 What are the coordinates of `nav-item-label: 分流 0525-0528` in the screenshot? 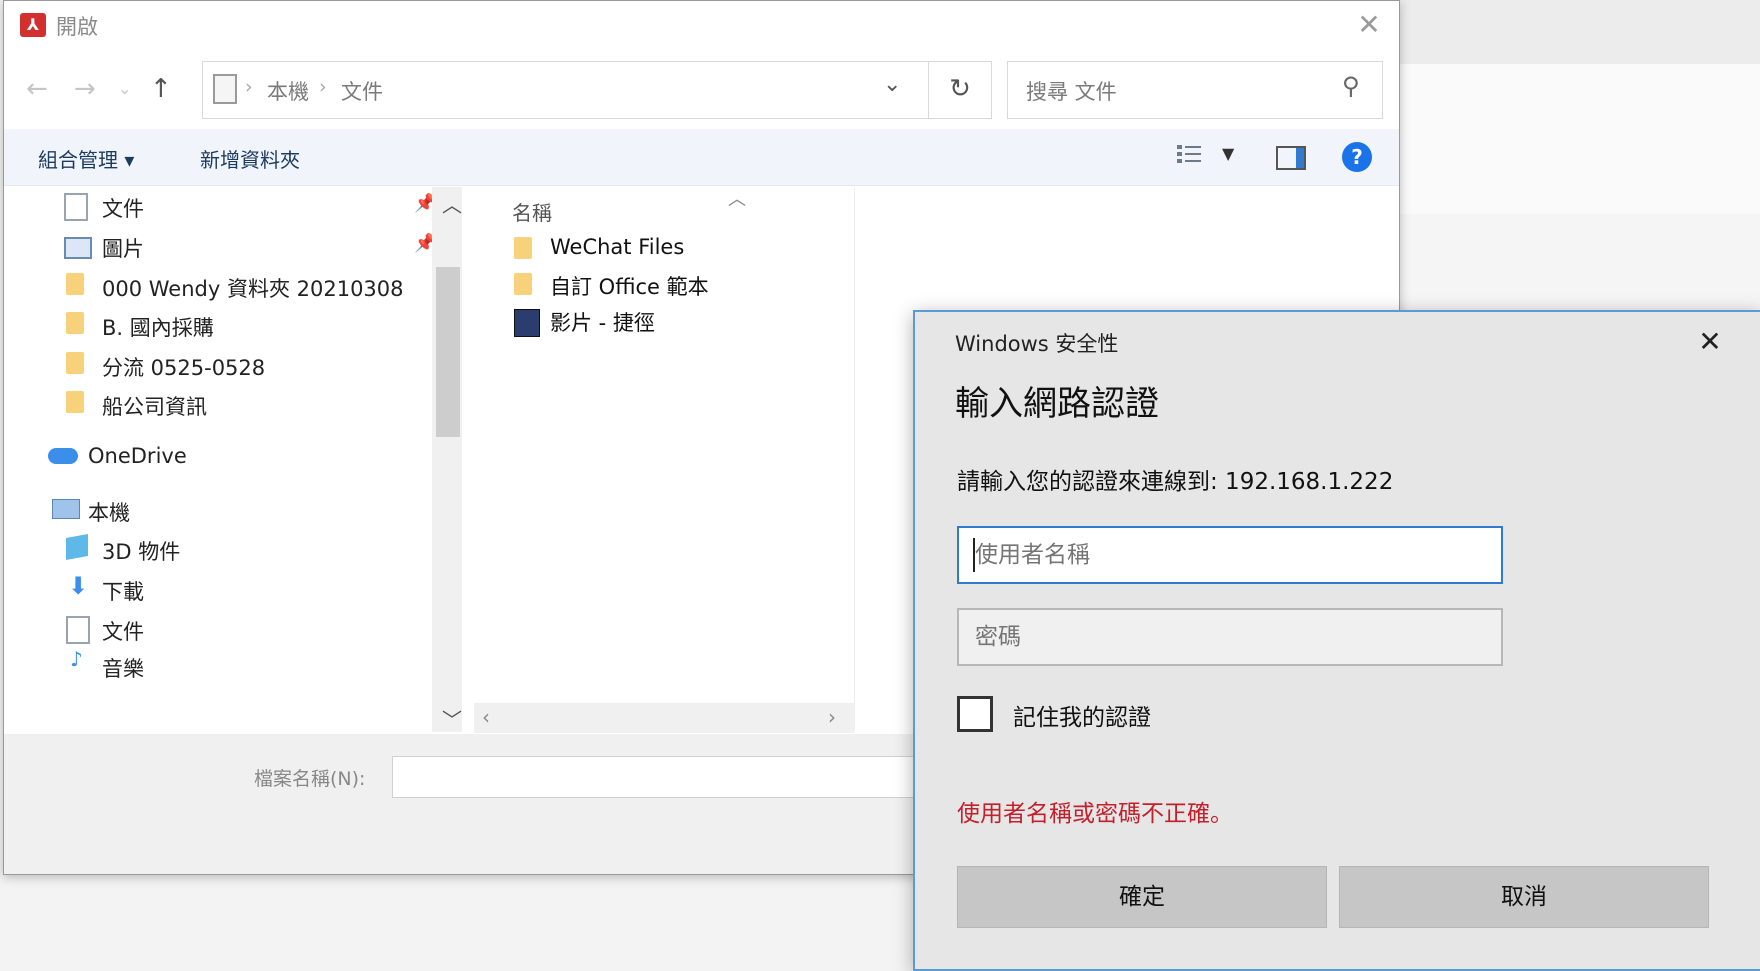 It's located at (184, 368).